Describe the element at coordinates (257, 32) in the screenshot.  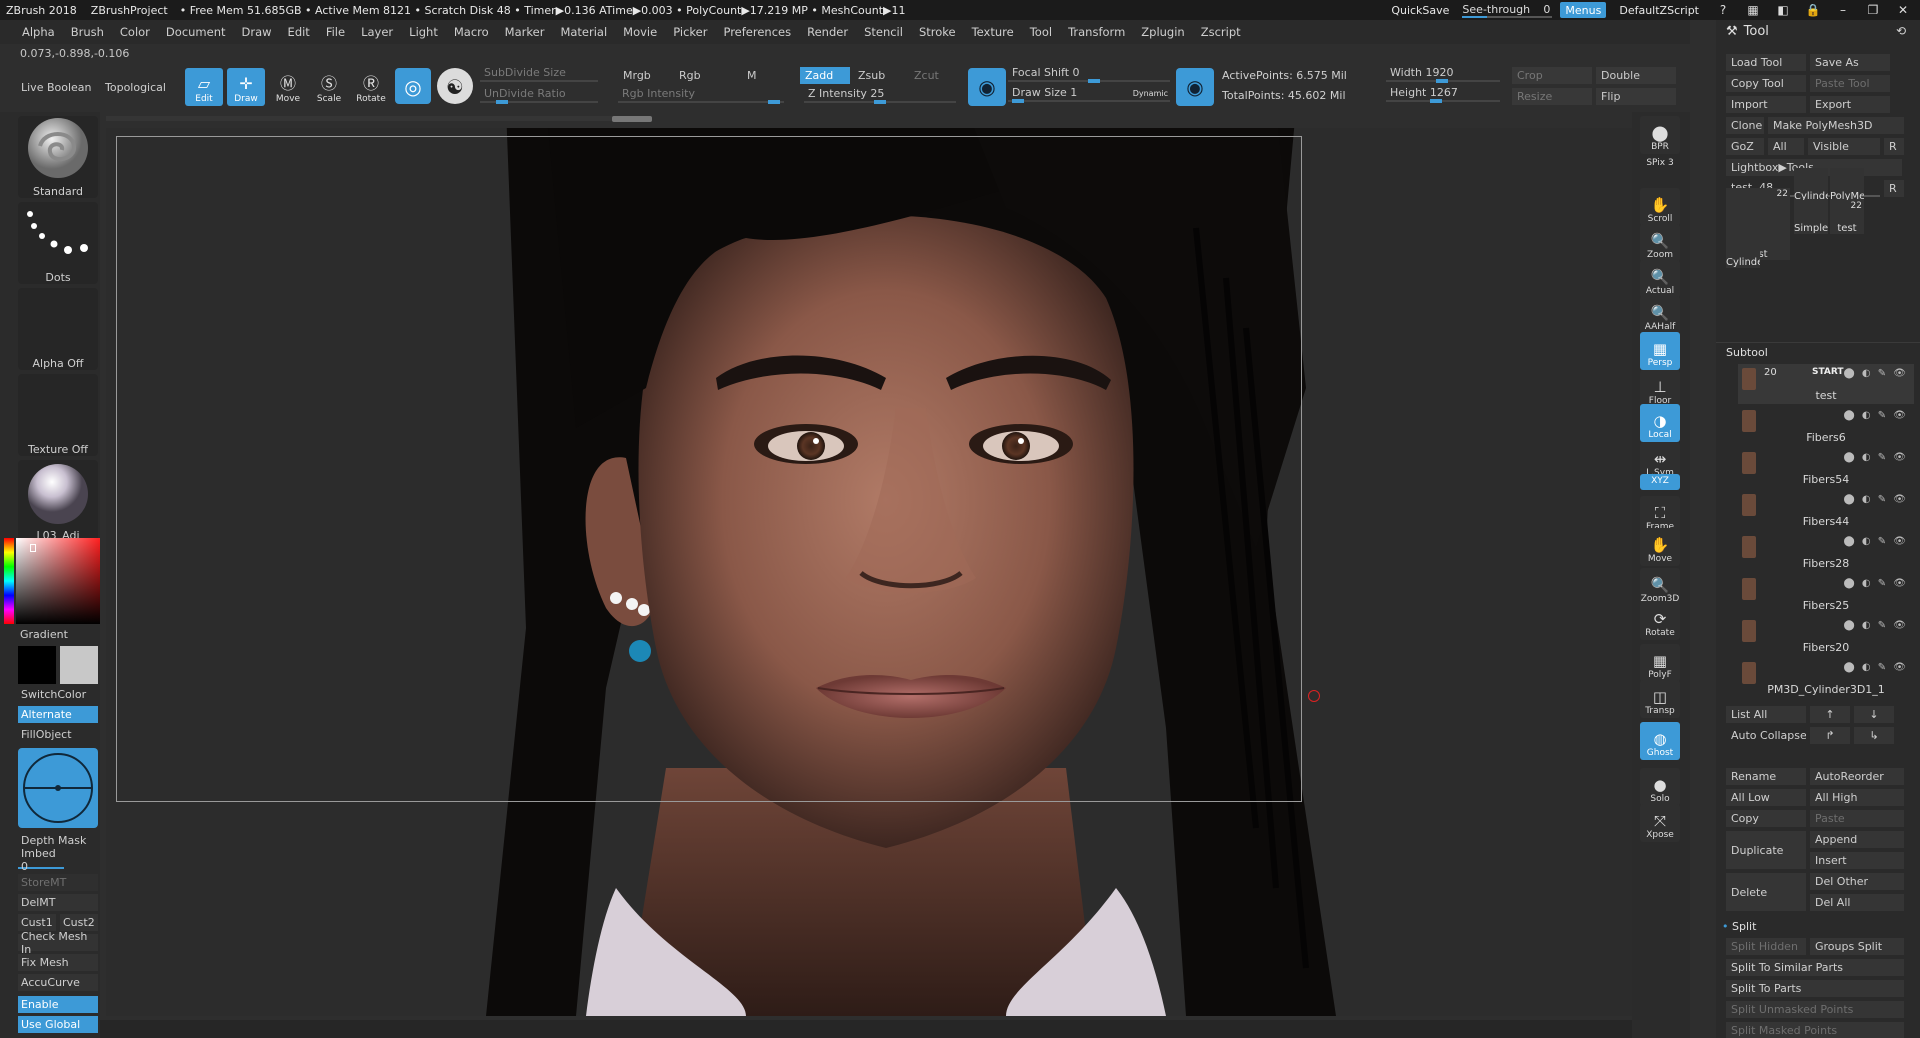
I see `menu-draw: Draw` at that location.